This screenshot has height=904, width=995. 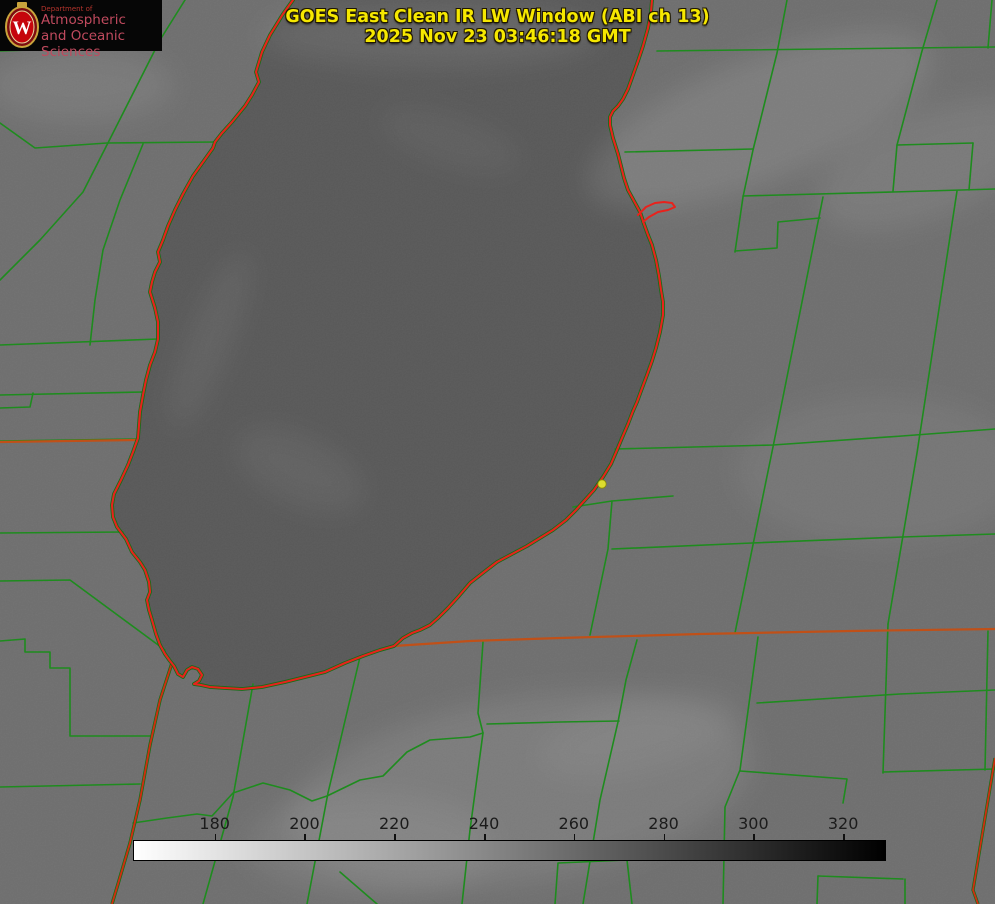 I want to click on logo-name-line2: and Oceanic Sciences, so click(x=83, y=44).